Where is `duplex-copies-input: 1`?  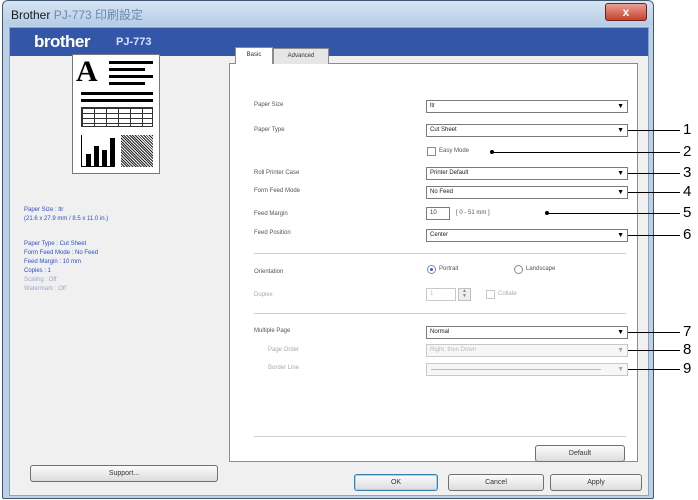 duplex-copies-input: 1 is located at coordinates (441, 294).